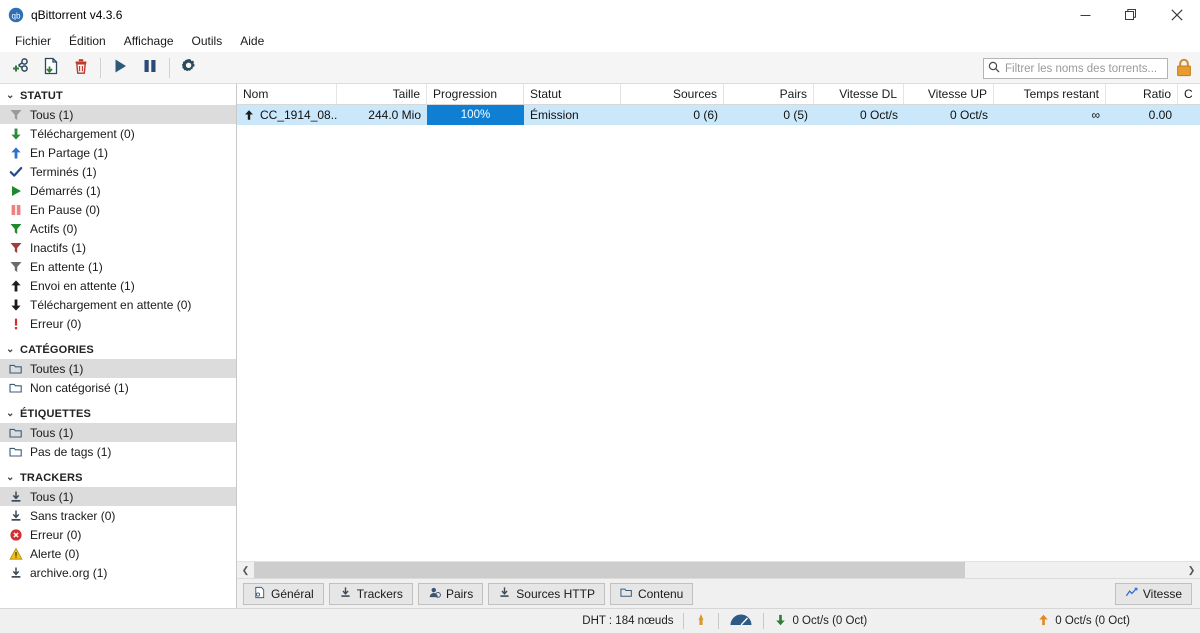 The height and width of the screenshot is (633, 1200). Describe the element at coordinates (111, 304) in the screenshot. I see `sidebar-item-label: Téléchargement en attente (0)` at that location.